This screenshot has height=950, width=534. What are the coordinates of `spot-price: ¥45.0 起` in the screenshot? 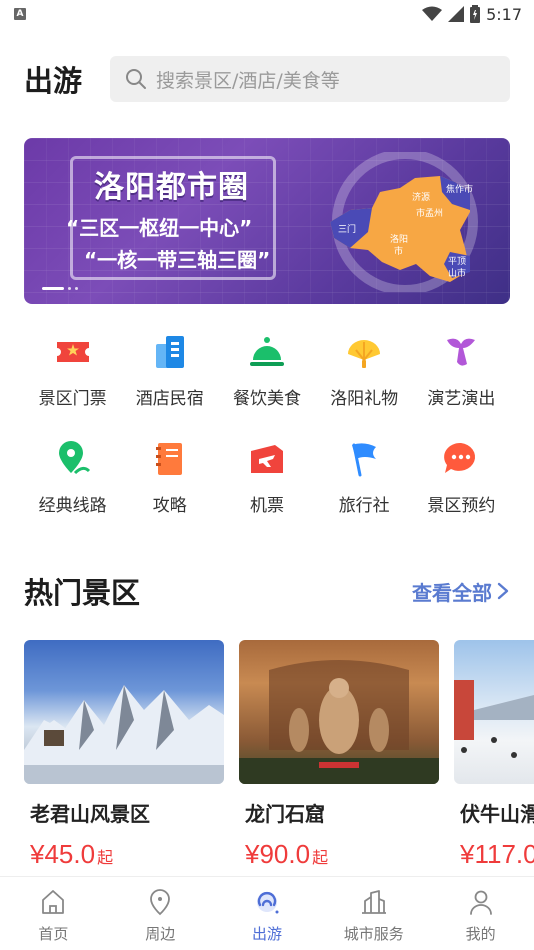 It's located at (124, 854).